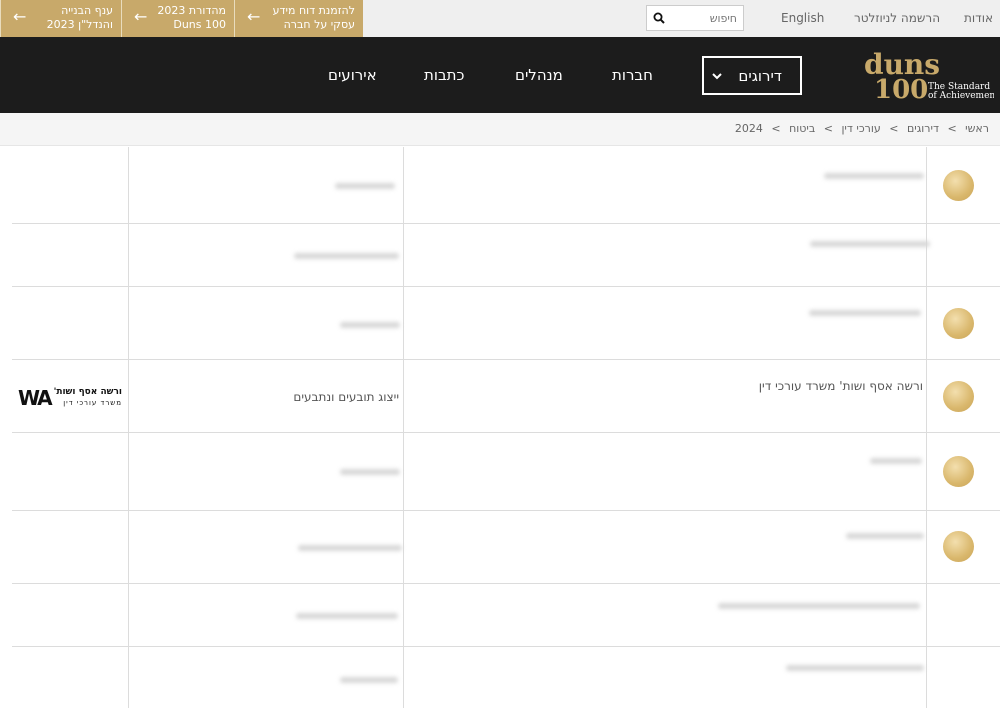 This screenshot has width=1000, height=708. I want to click on rankings-dropdown-label: דירוגים, so click(760, 76).